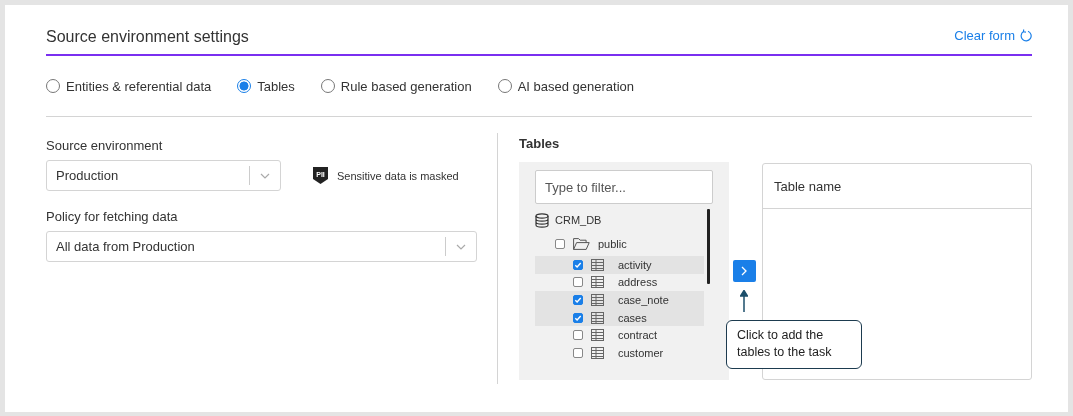 The width and height of the screenshot is (1073, 416). Describe the element at coordinates (794, 344) in the screenshot. I see `hint-callout: Click to add the tables to the task` at that location.